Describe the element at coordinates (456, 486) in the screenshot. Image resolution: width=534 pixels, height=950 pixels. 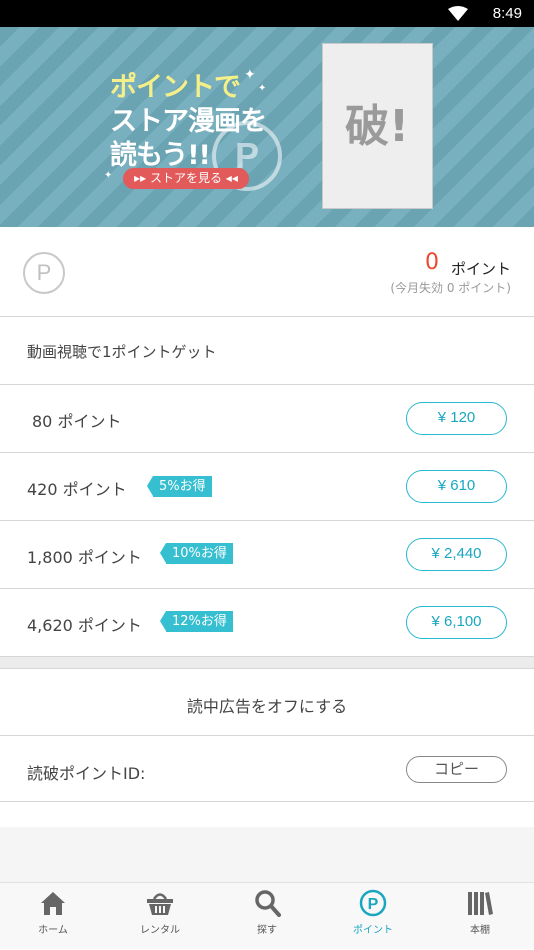
I see `buy-button: ¥ 610` at that location.